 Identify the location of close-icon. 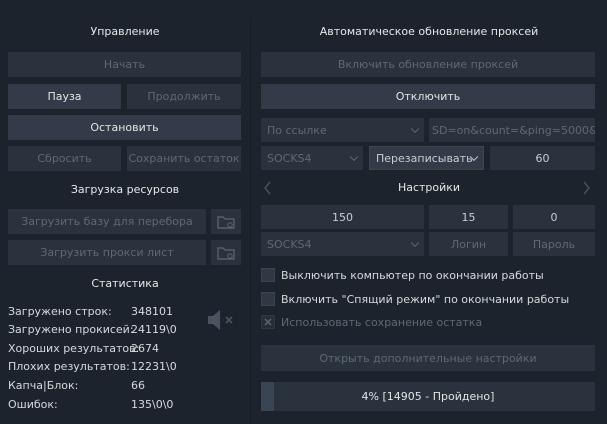
(268, 322).